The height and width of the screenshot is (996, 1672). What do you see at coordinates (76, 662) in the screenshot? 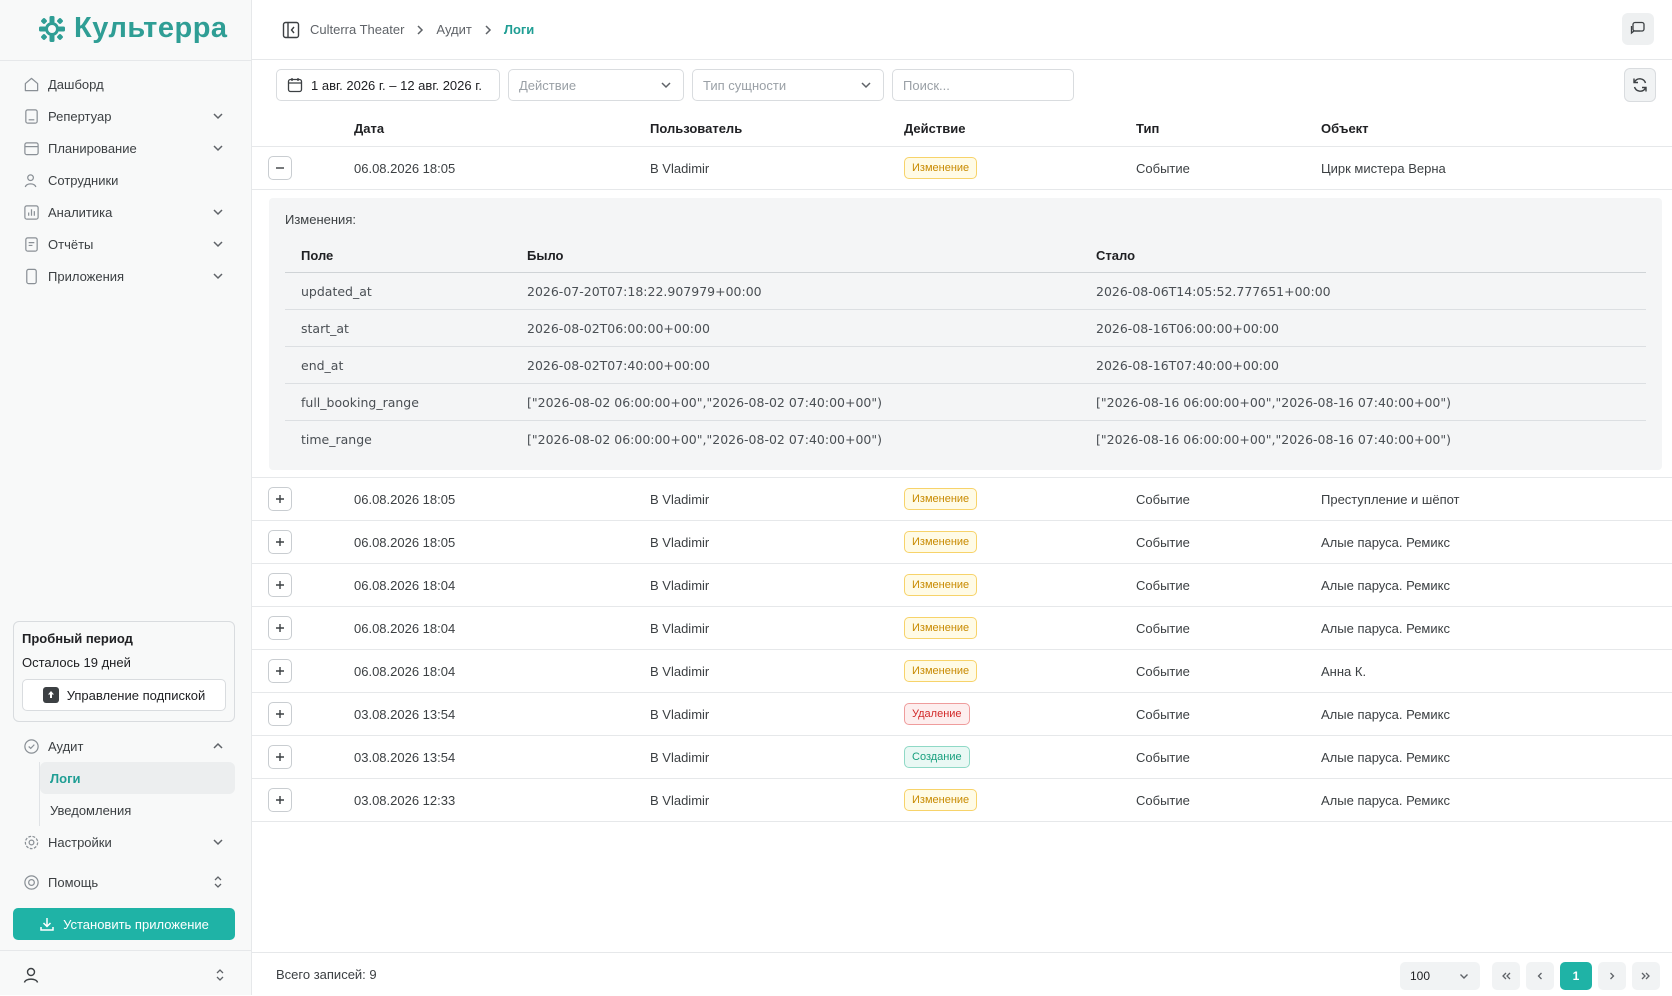
I see `trial-remaining: Осталось 19 дней` at bounding box center [76, 662].